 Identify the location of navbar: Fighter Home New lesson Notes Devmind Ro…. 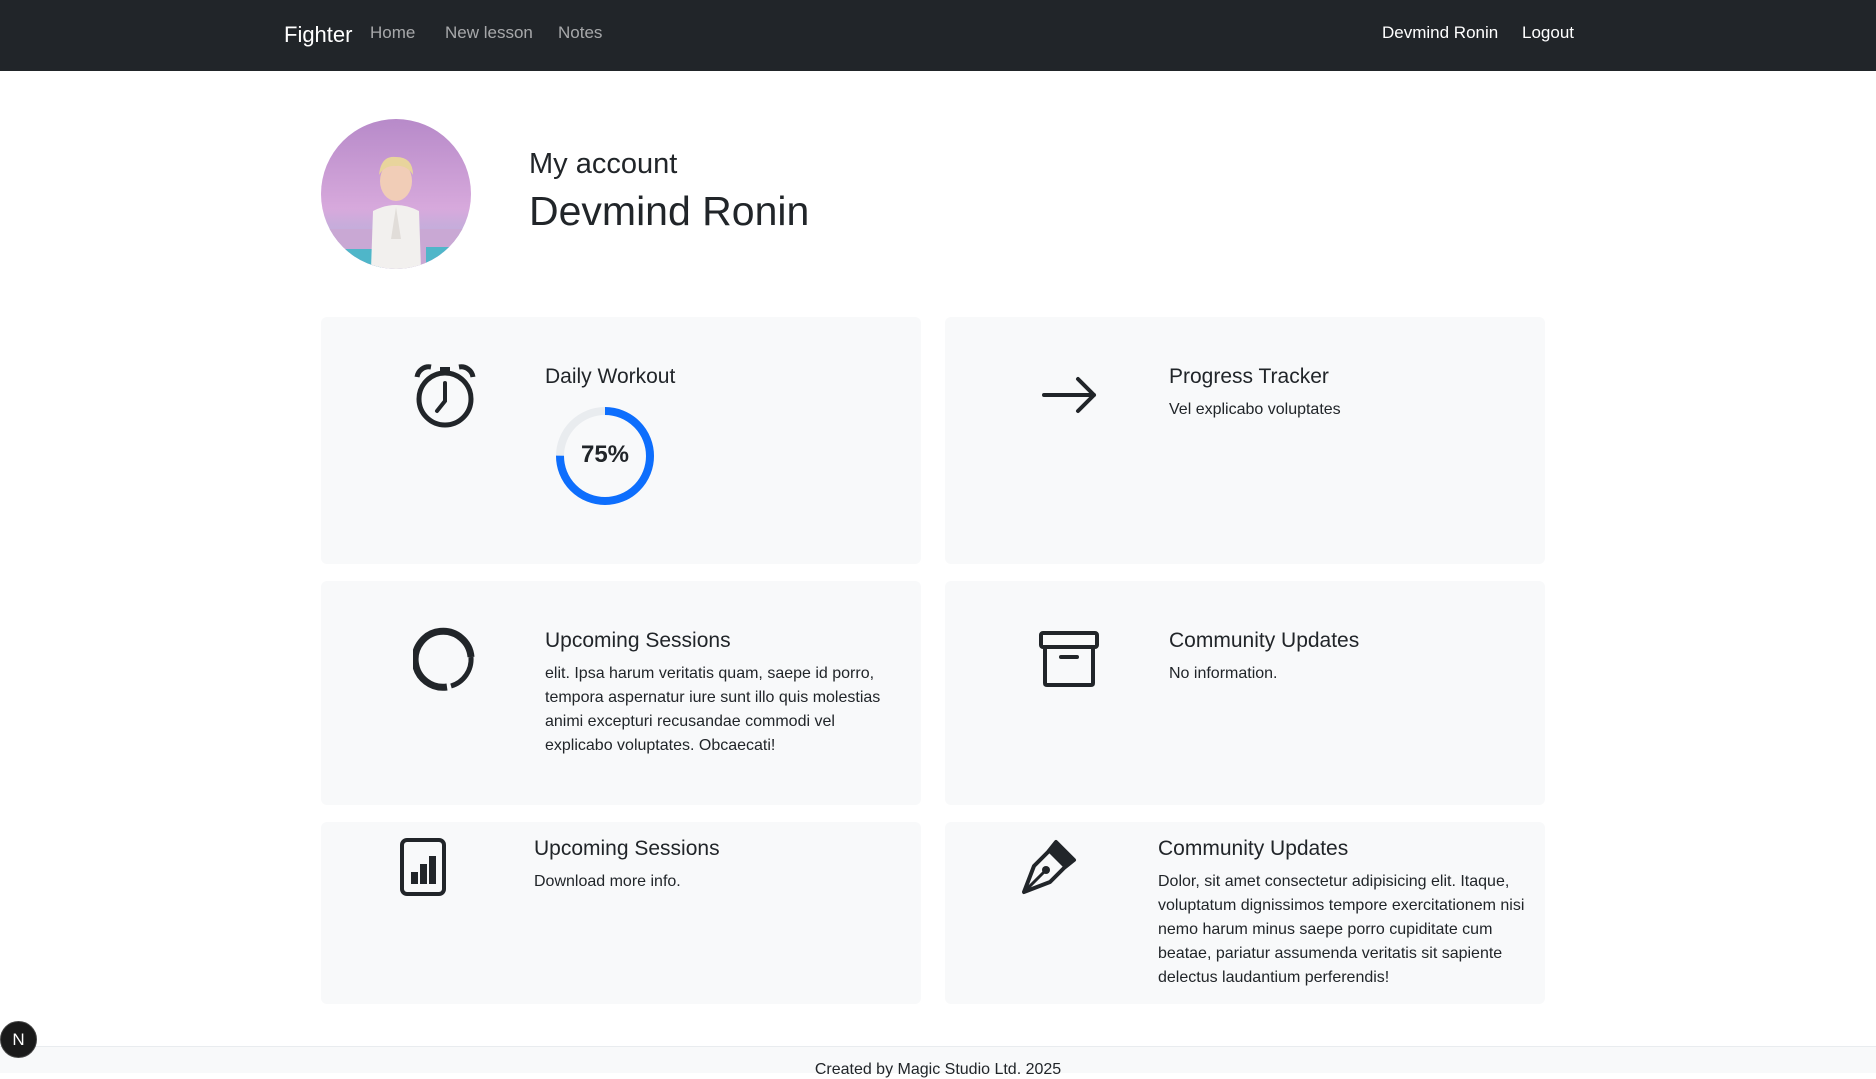
(938, 35).